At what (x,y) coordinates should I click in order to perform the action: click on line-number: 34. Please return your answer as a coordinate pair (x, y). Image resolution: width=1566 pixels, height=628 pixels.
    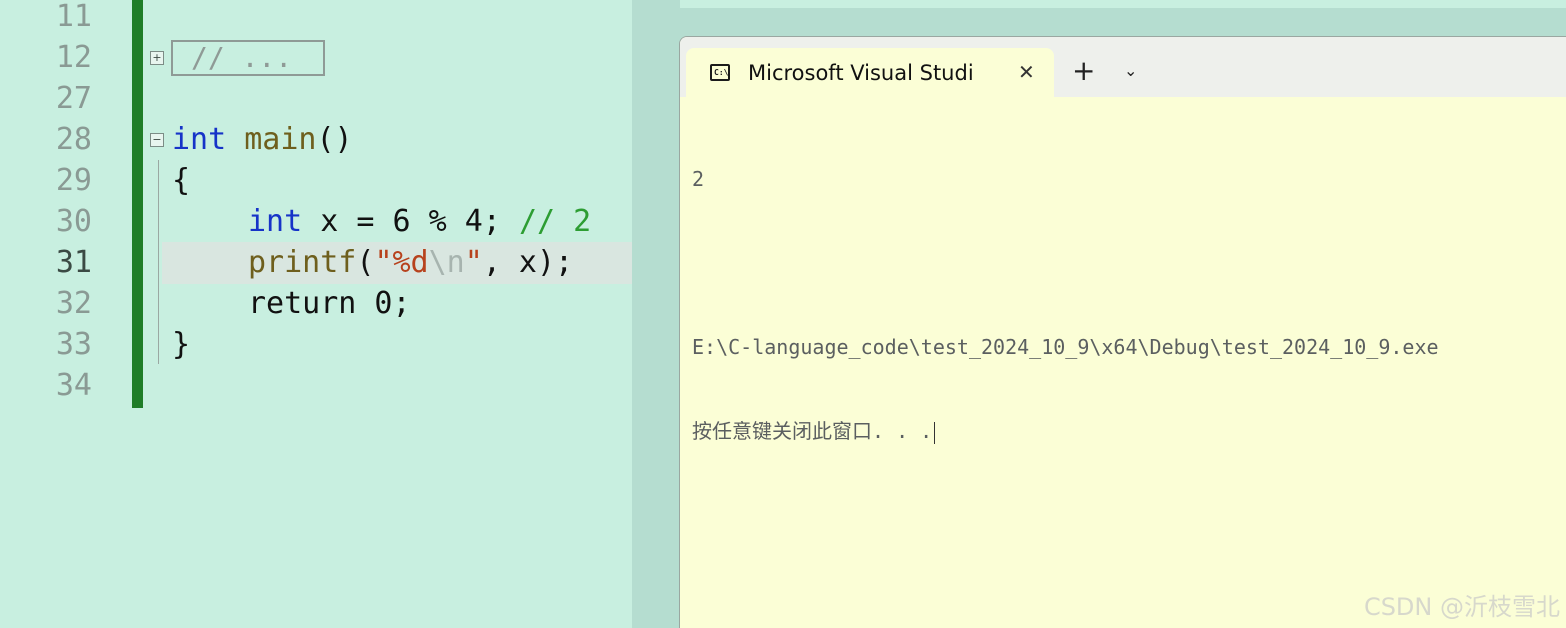
    Looking at the image, I should click on (73, 385).